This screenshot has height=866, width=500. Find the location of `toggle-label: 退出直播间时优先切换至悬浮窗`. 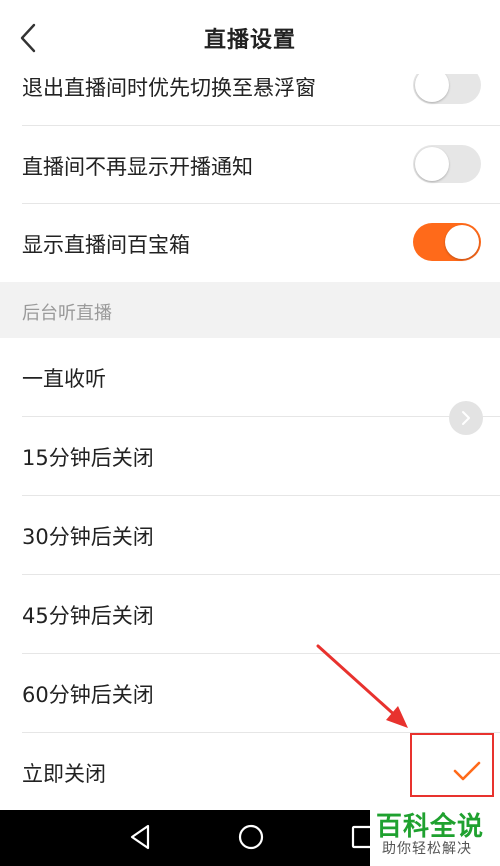

toggle-label: 退出直播间时优先切换至悬浮窗 is located at coordinates (169, 88).